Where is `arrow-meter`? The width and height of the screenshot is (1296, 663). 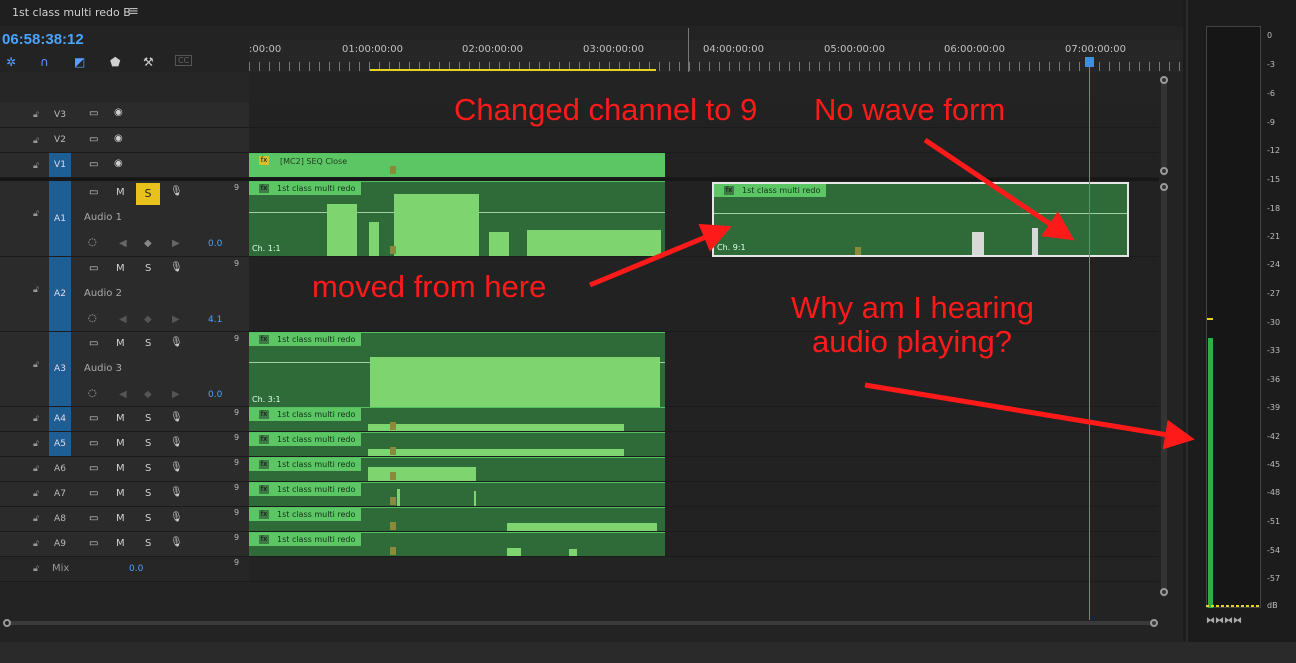 arrow-meter is located at coordinates (1029, 416).